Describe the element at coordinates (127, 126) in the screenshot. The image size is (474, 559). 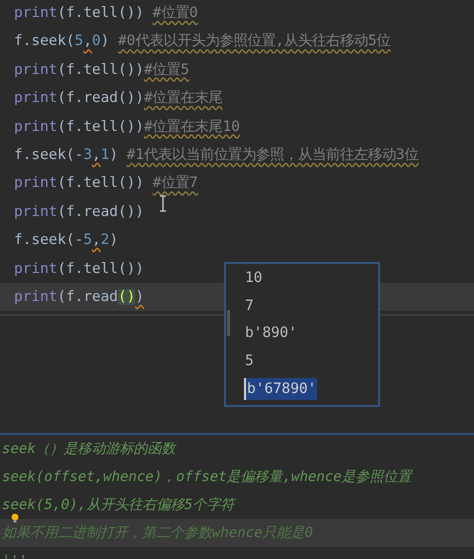
I see `code-line: print(f.tell())#位置在末尾10` at that location.